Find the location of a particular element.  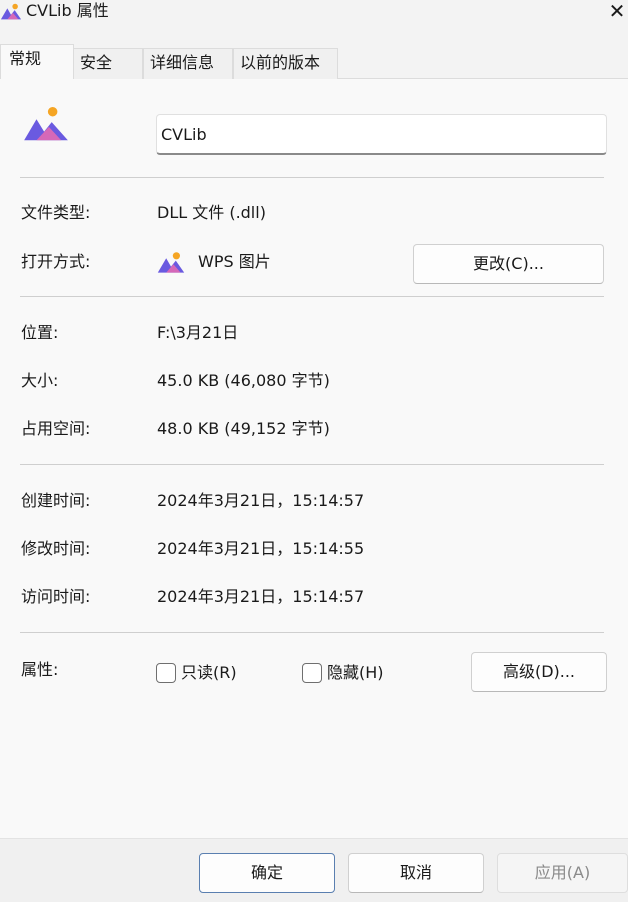

tab-previous-versions: 以前的版本 is located at coordinates (285, 63).